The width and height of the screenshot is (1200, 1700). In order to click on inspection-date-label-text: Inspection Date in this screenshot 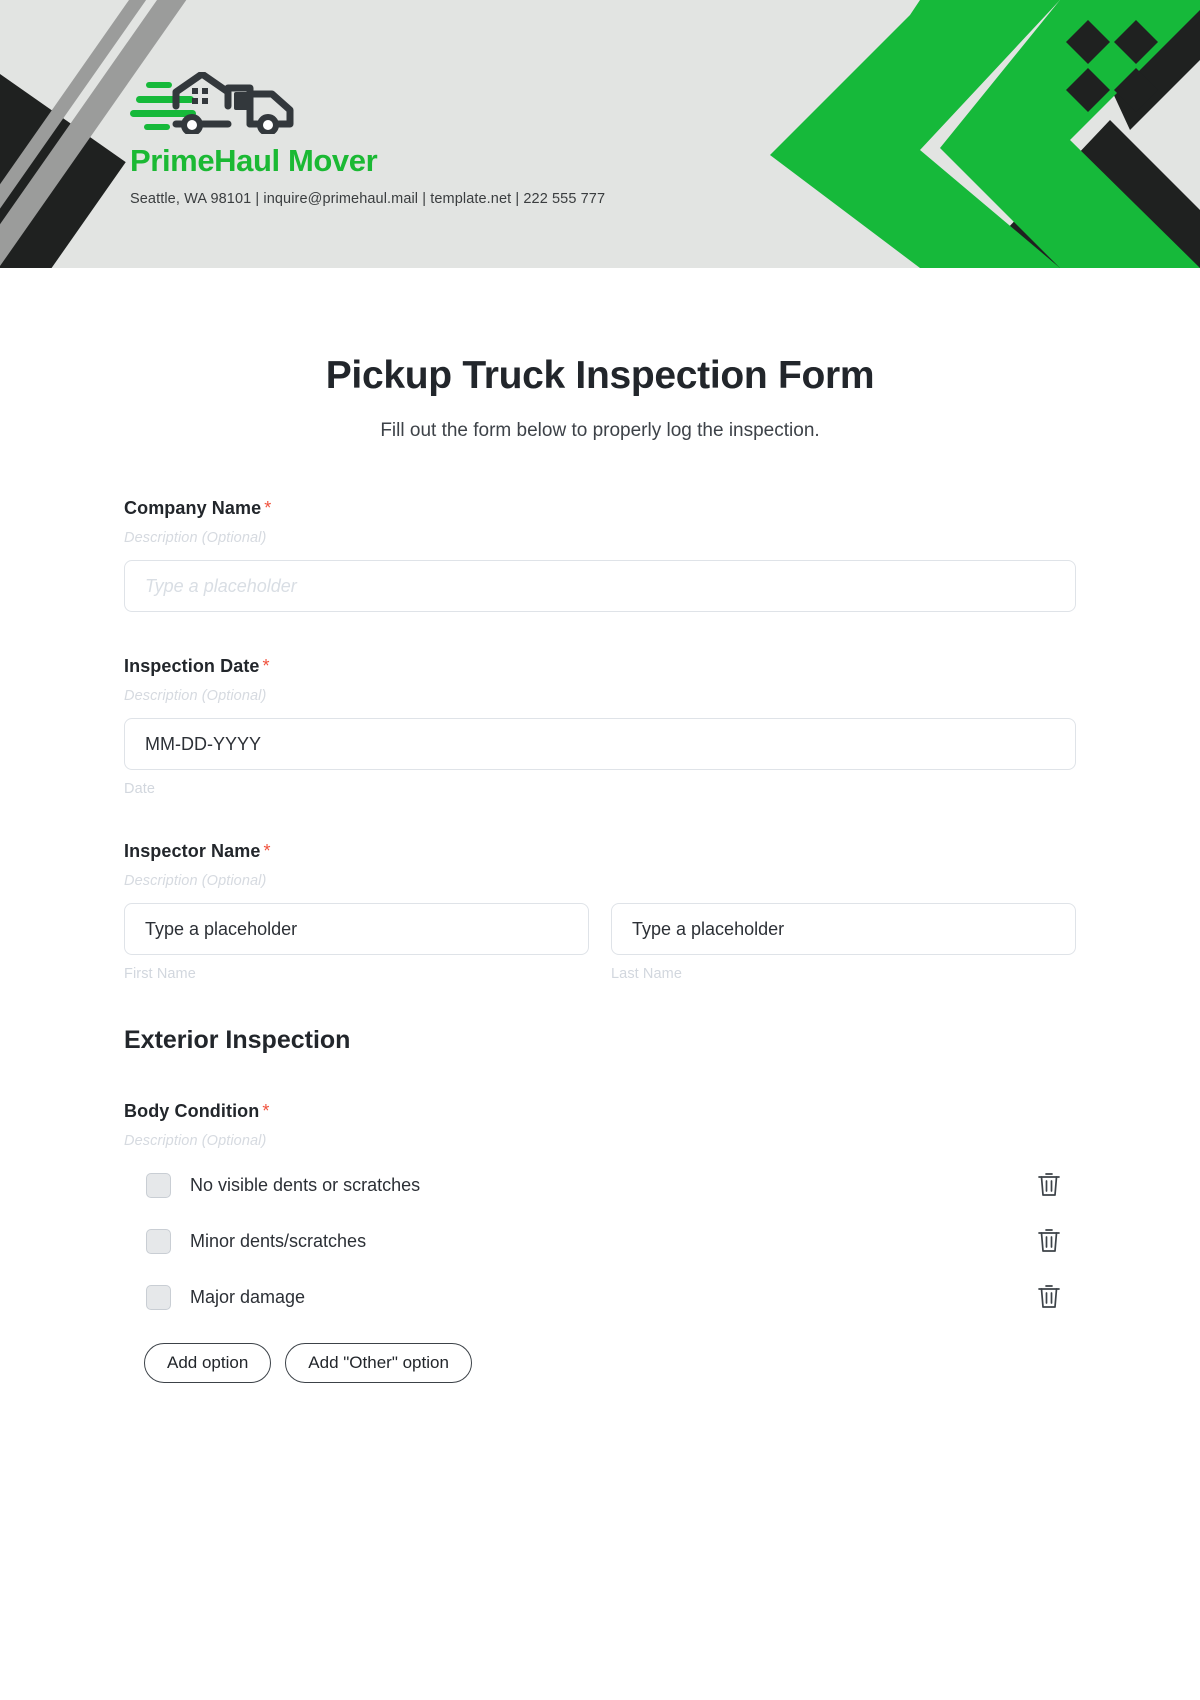, I will do `click(192, 666)`.